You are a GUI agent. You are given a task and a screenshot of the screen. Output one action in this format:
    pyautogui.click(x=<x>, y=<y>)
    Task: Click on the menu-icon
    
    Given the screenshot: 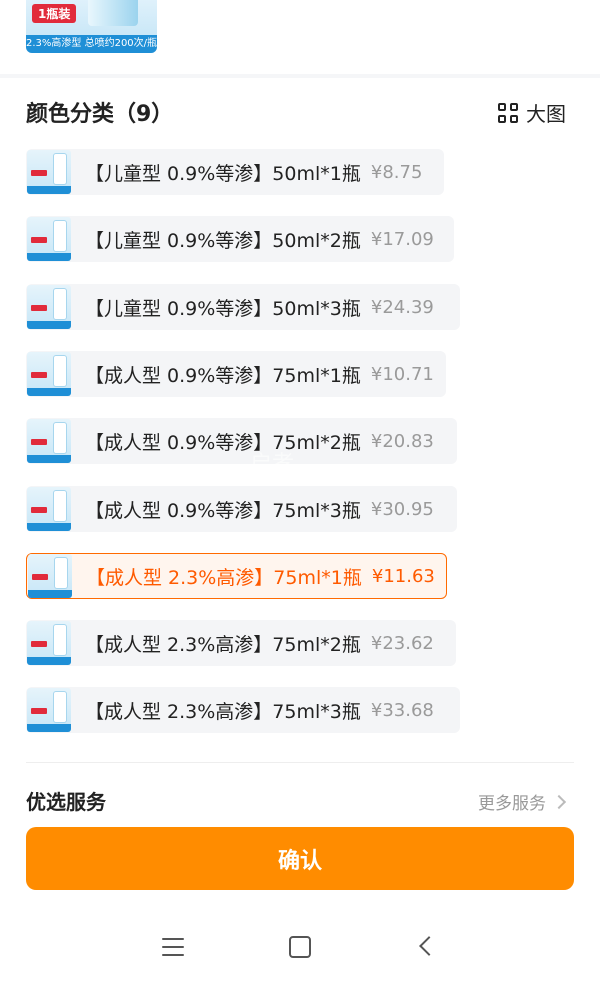 What is the action you would take?
    pyautogui.click(x=173, y=947)
    